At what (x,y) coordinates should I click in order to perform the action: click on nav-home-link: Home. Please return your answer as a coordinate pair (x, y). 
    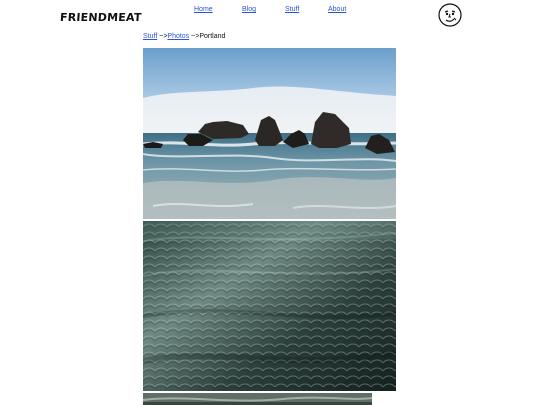
    Looking at the image, I should click on (203, 9).